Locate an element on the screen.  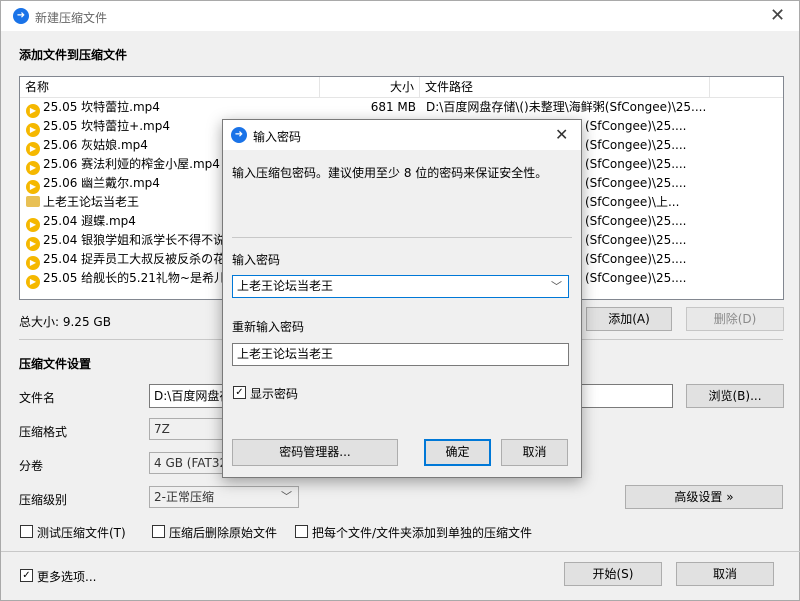
file-name: 25.04 遐蝶.mp4 is located at coordinates (89, 221).